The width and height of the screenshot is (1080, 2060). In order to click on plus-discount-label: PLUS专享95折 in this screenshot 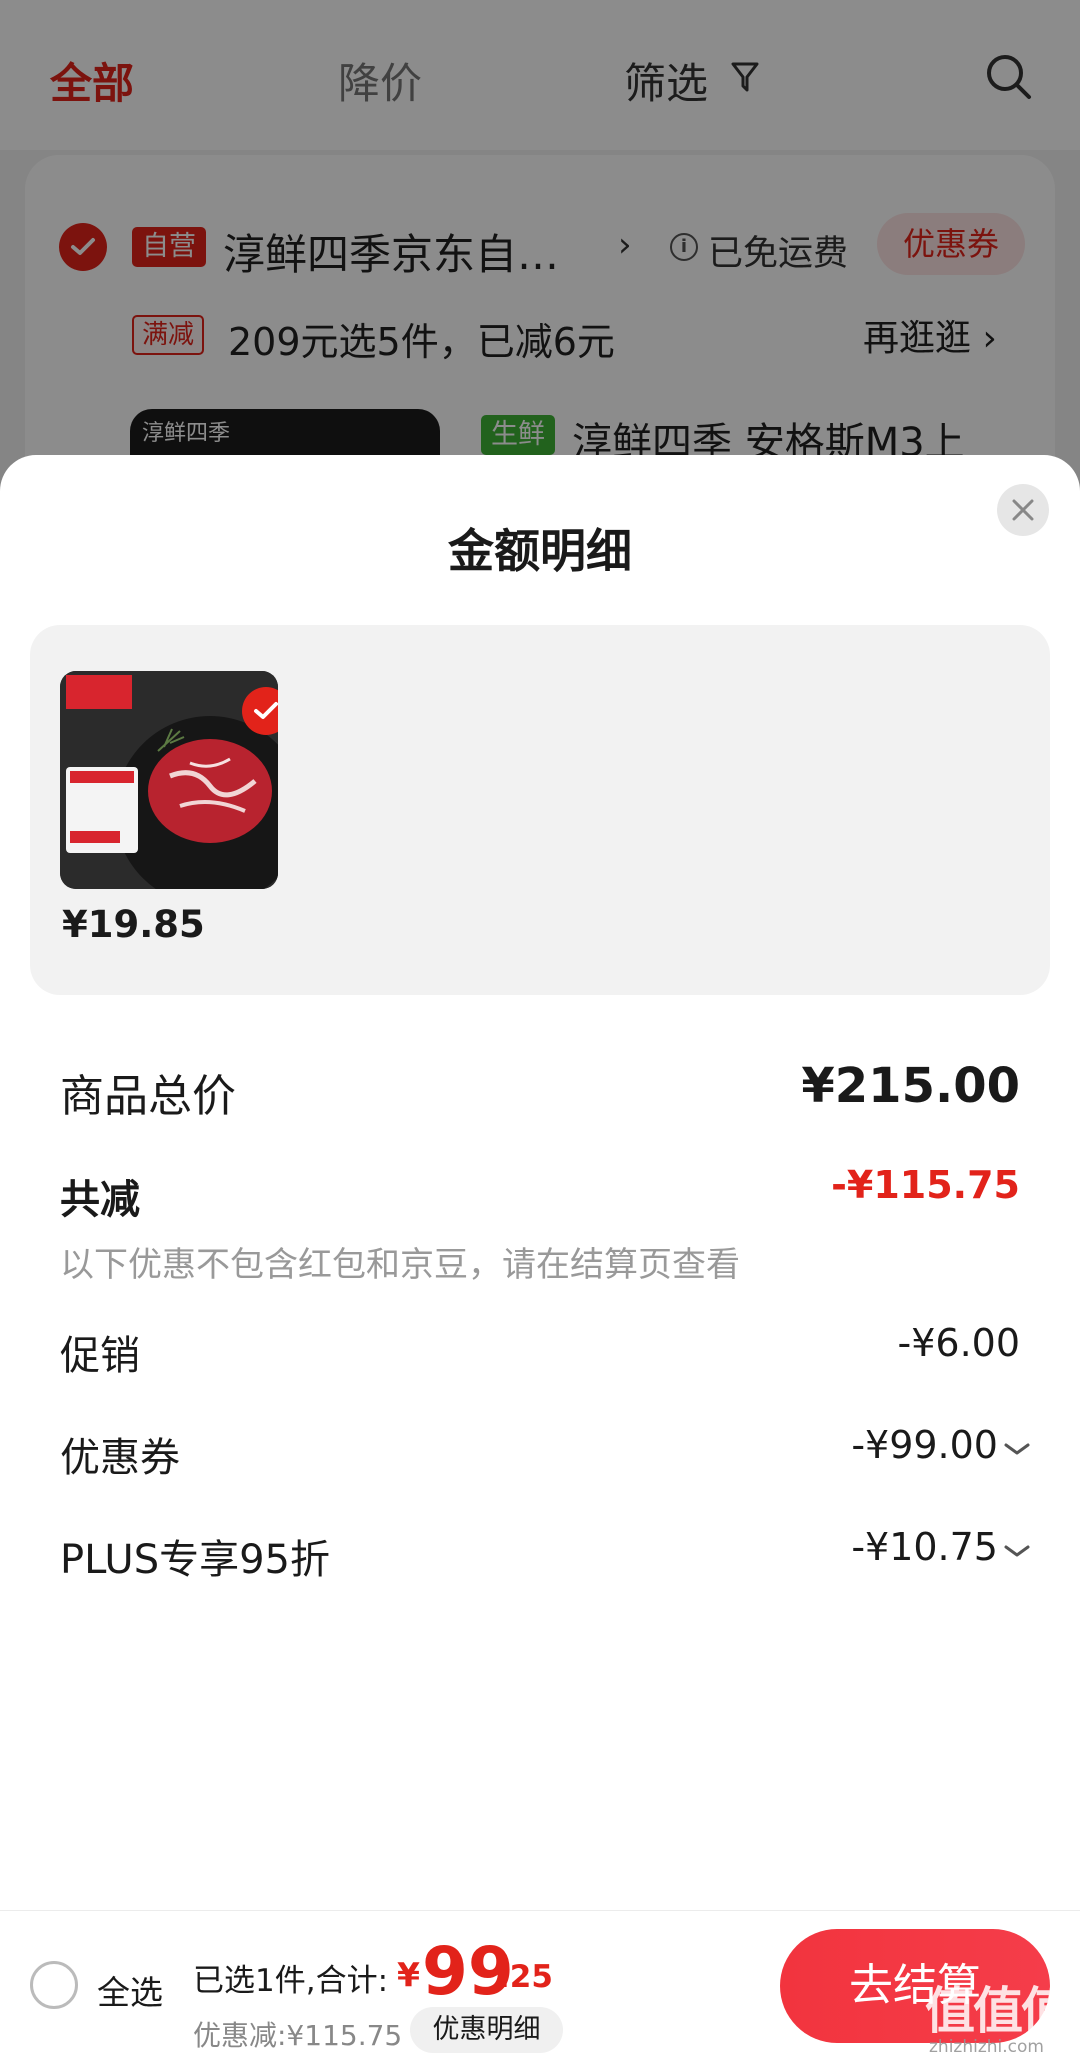, I will do `click(195, 1556)`.